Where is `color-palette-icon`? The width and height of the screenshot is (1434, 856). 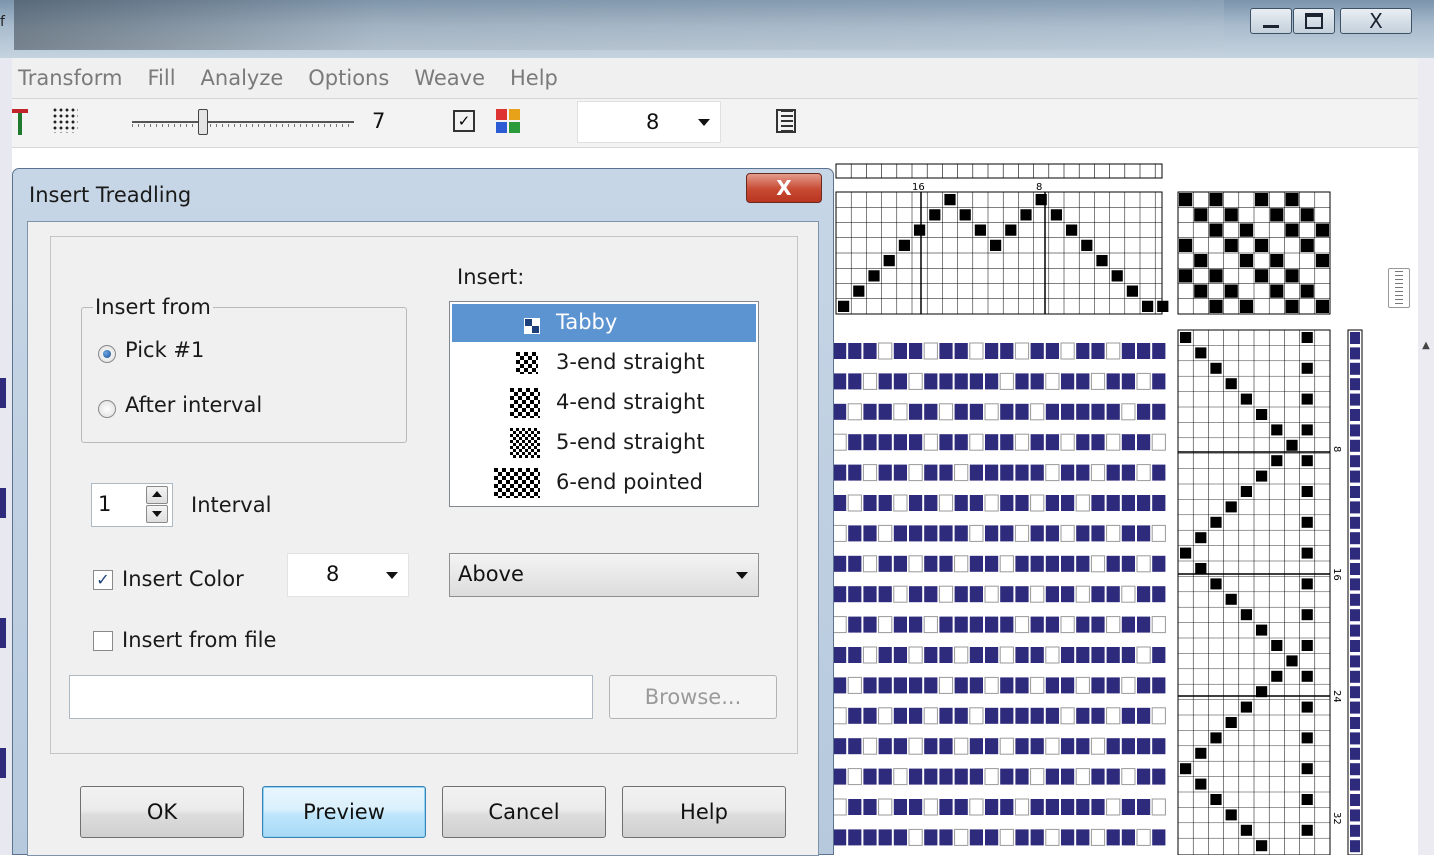
color-palette-icon is located at coordinates (509, 122).